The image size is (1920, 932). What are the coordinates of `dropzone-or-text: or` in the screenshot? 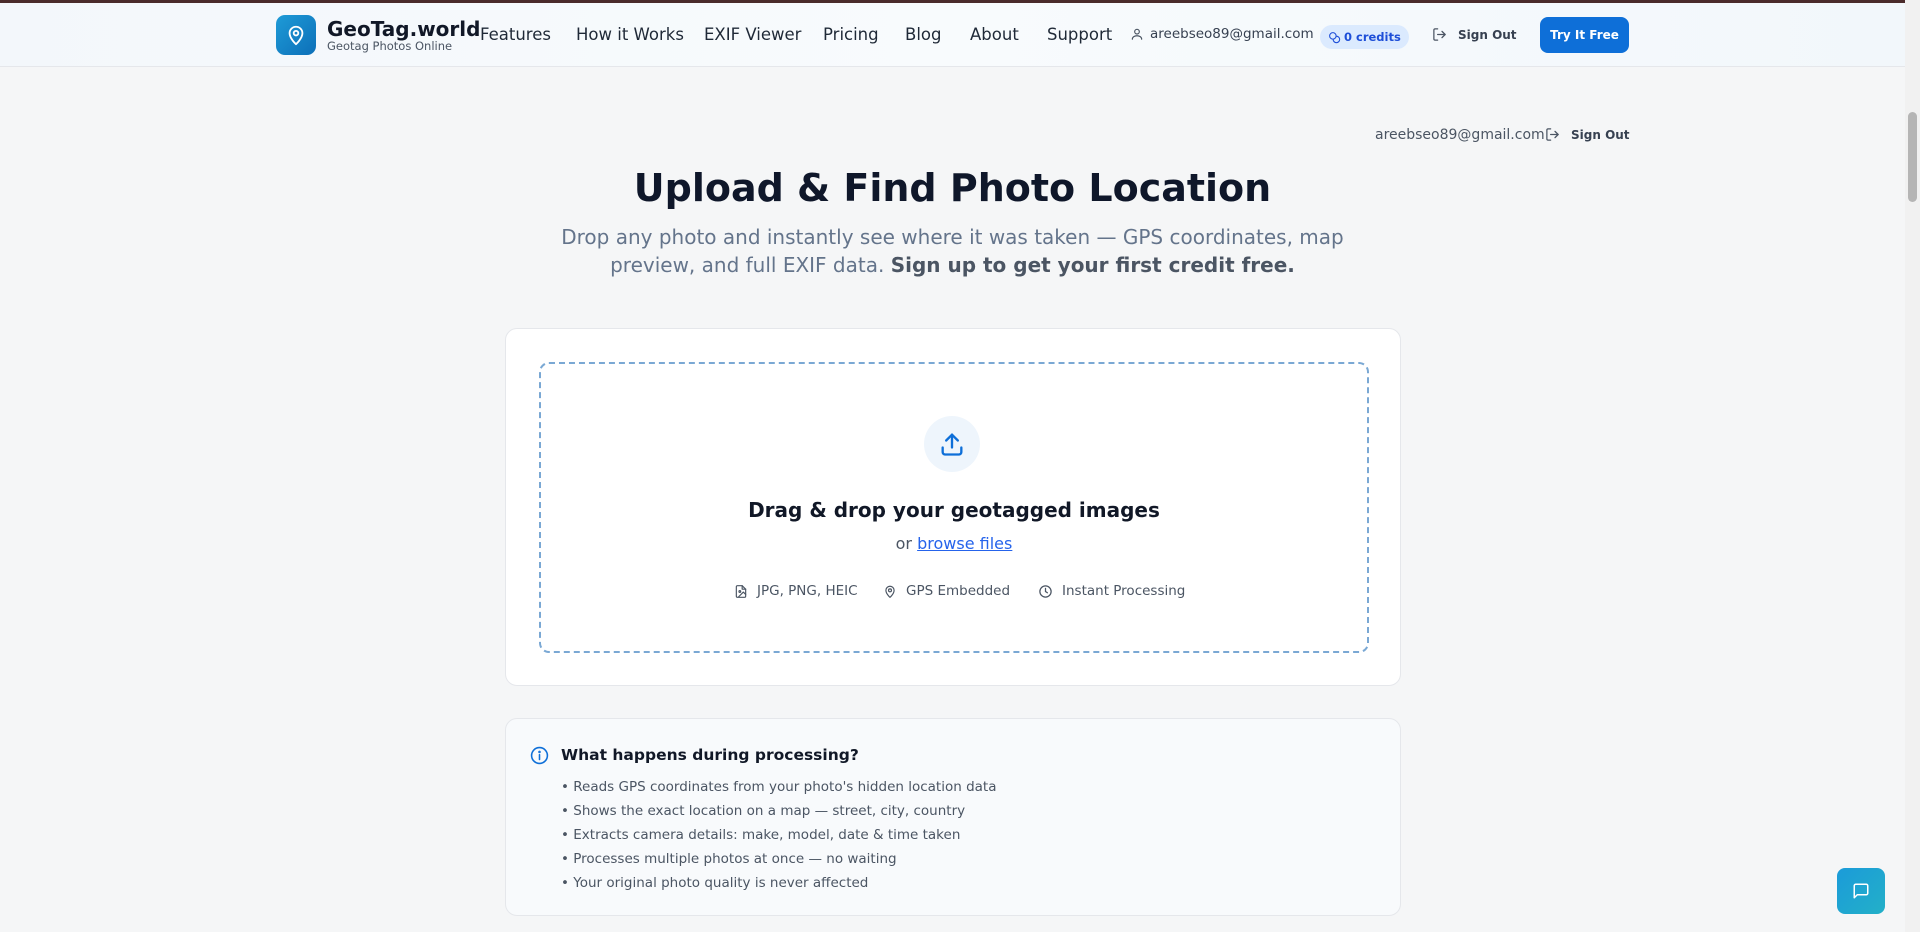 It's located at (904, 543).